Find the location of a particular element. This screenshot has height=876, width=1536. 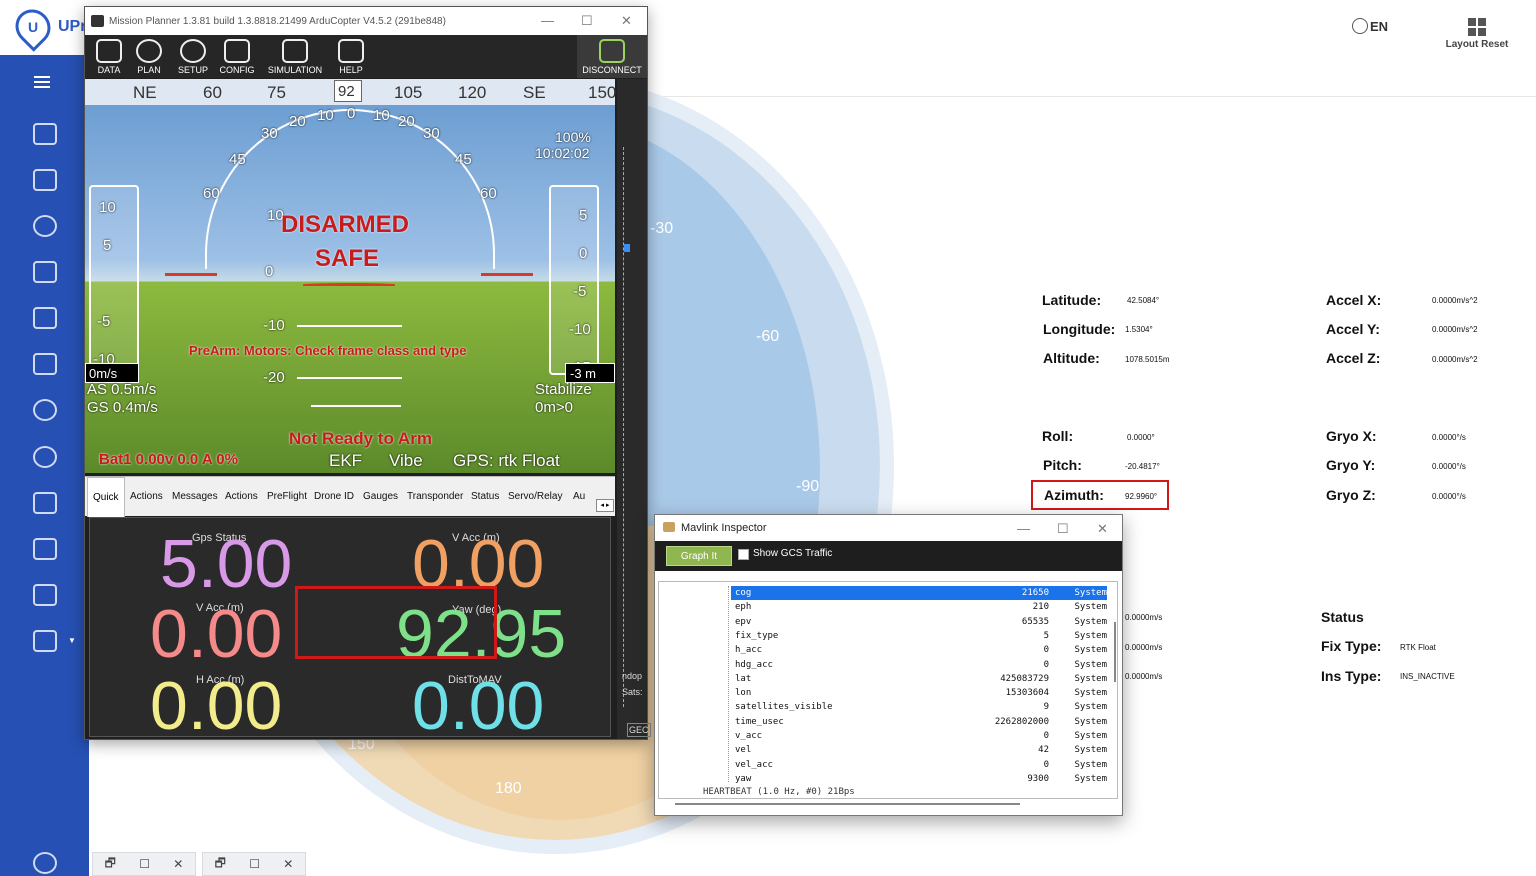

mavlink-field-row: fix_type 5 System is located at coordinates (919, 636).